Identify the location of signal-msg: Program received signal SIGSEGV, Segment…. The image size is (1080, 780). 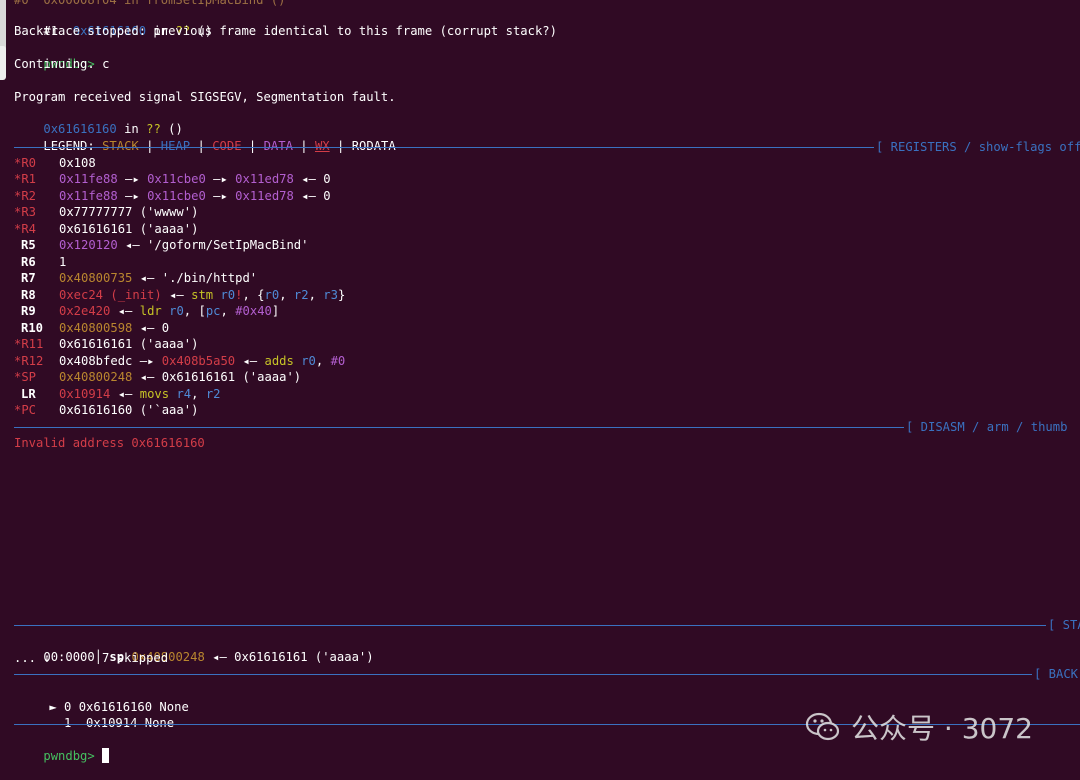
(205, 97).